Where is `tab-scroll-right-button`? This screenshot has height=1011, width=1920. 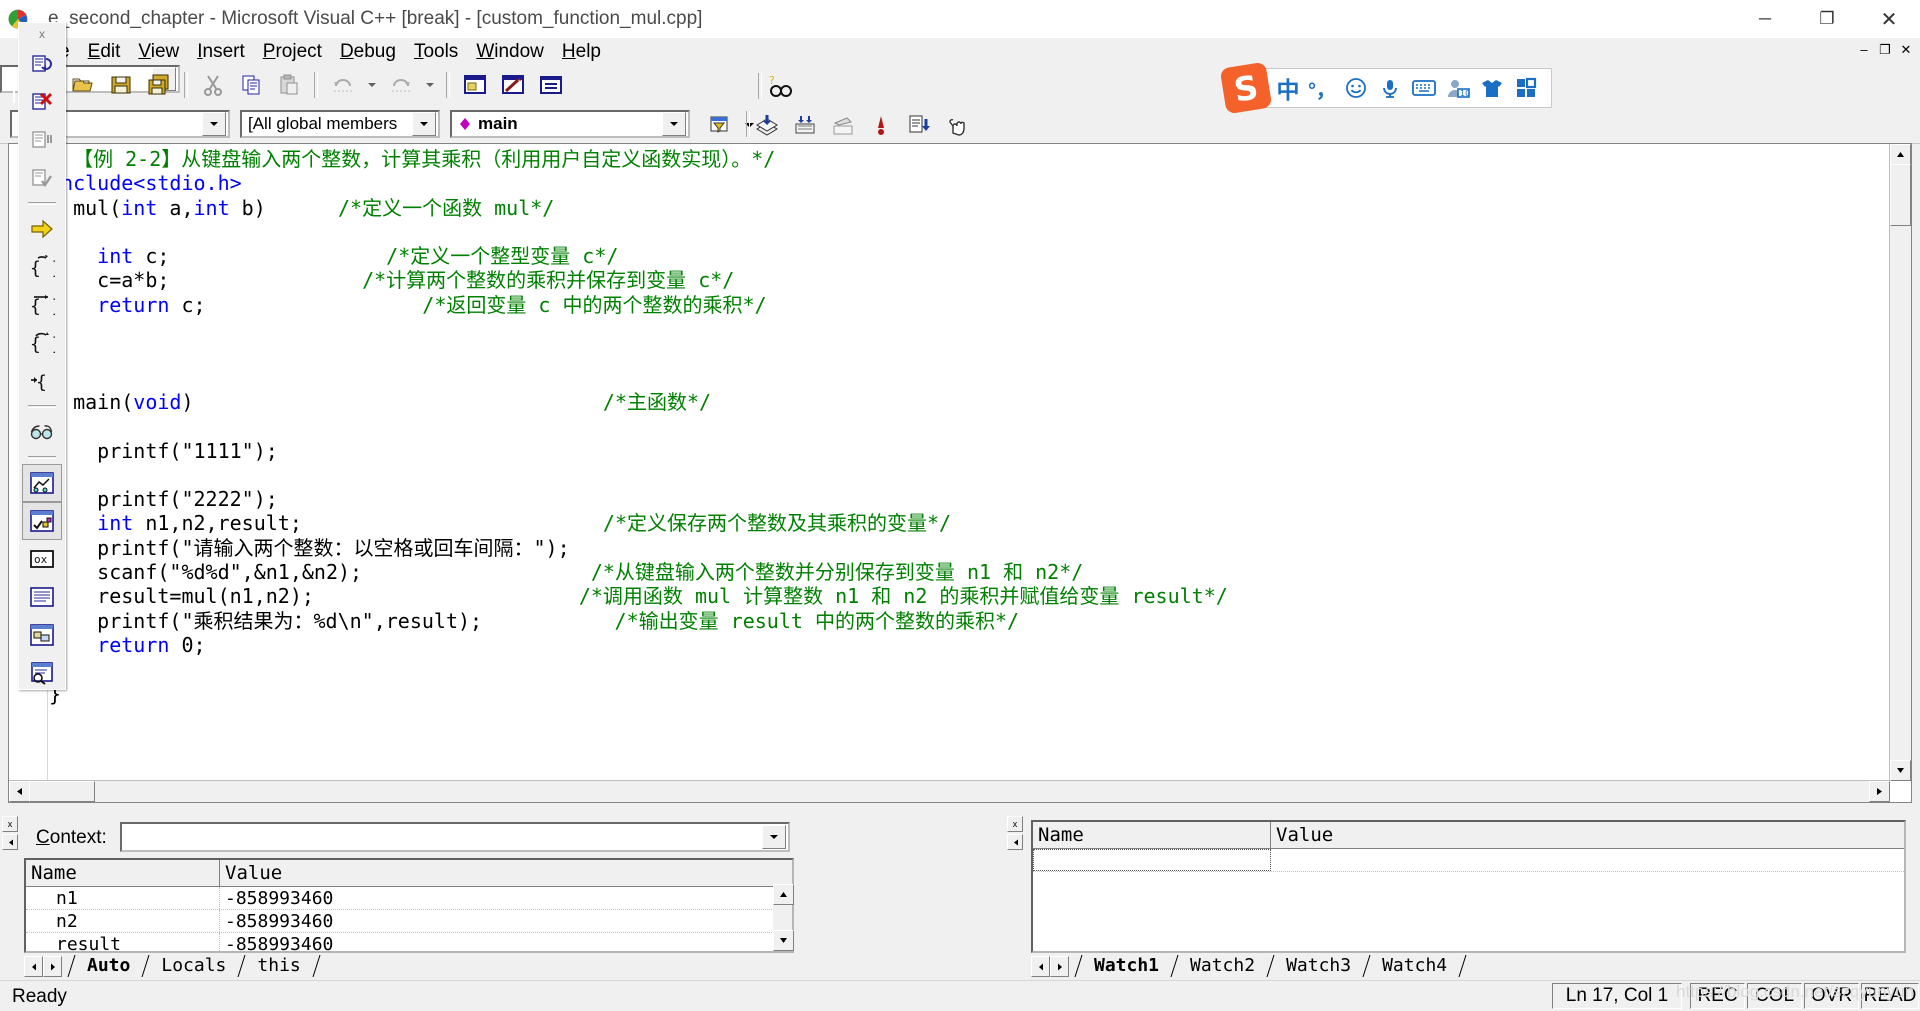
tab-scroll-right-button is located at coordinates (1059, 966).